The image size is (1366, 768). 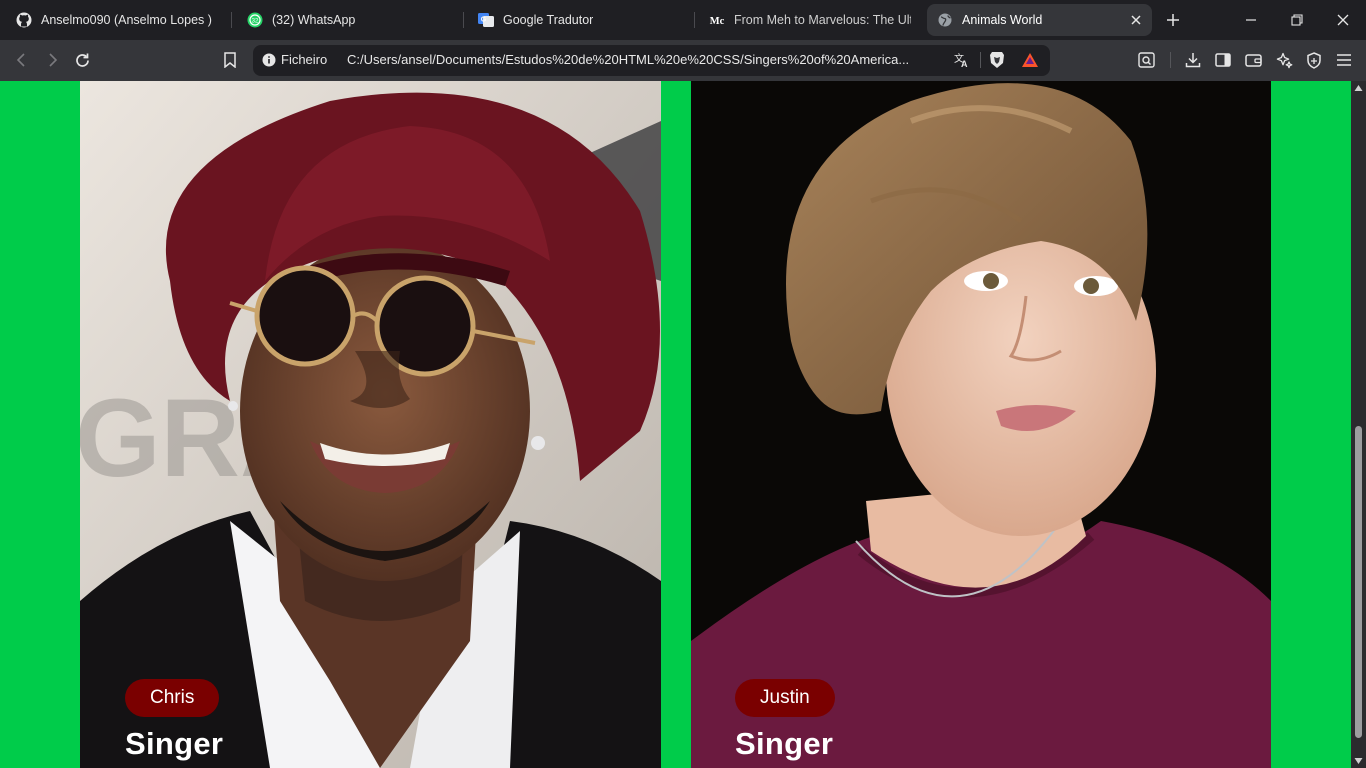 I want to click on tab-medium: Mc From Meh to Marvelous: The Ultim, so click(x=810, y=20).